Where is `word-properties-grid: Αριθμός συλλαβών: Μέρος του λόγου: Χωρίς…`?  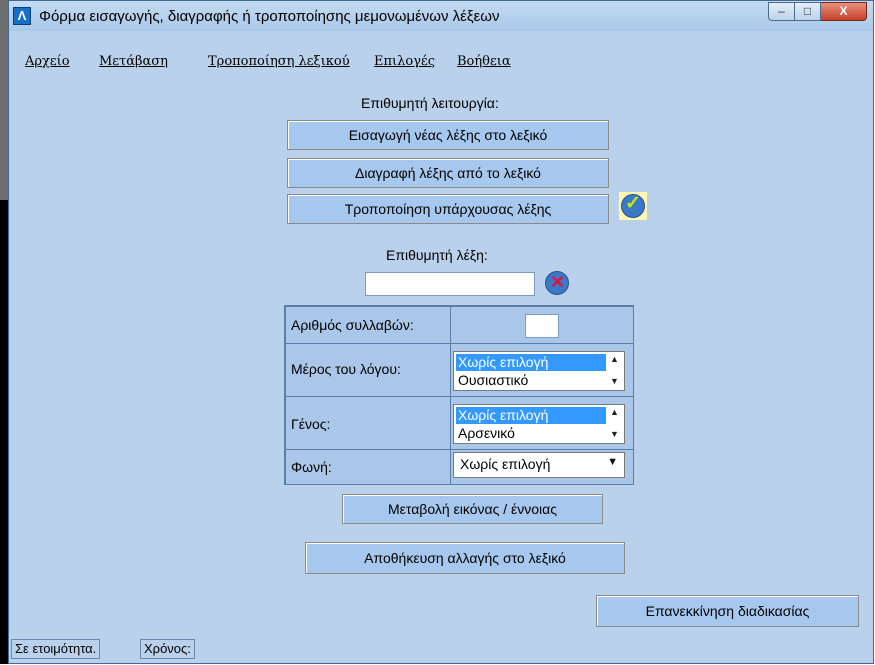 word-properties-grid: Αριθμός συλλαβών: Μέρος του λόγου: Χωρίς… is located at coordinates (459, 395).